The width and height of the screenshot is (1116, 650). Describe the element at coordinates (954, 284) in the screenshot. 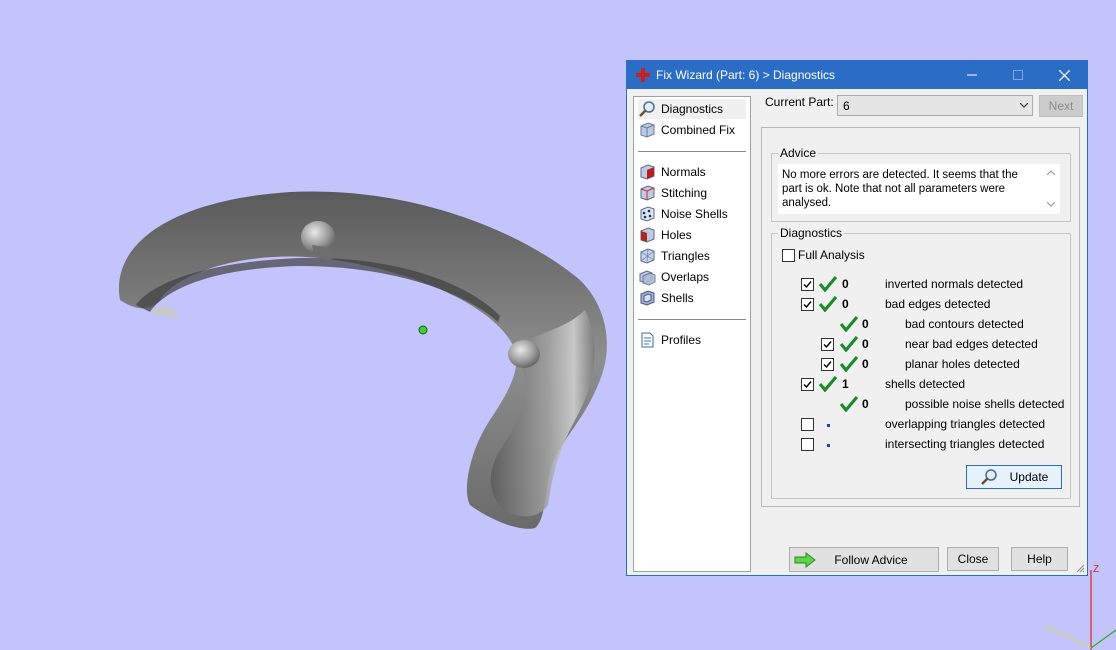

I see `inverted-normals-label: inverted normals detected` at that location.